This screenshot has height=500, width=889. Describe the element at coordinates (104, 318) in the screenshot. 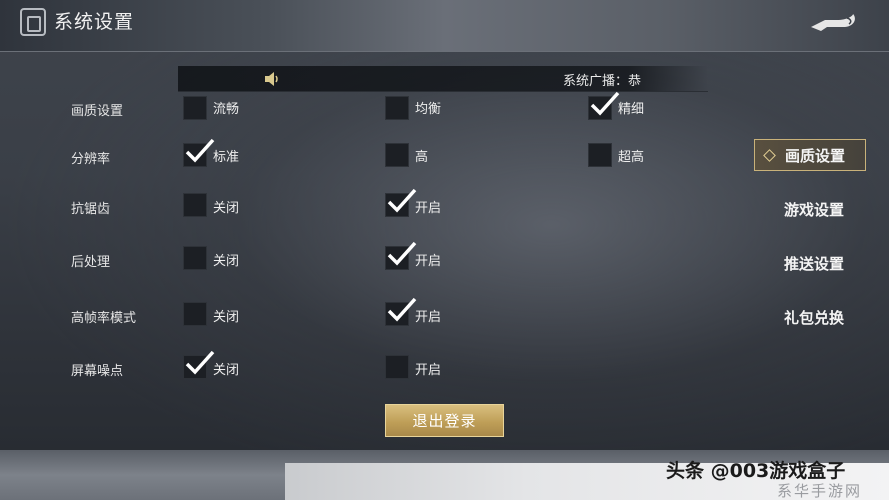

I see `setting-label-high-framerate: 高帧率模式` at that location.